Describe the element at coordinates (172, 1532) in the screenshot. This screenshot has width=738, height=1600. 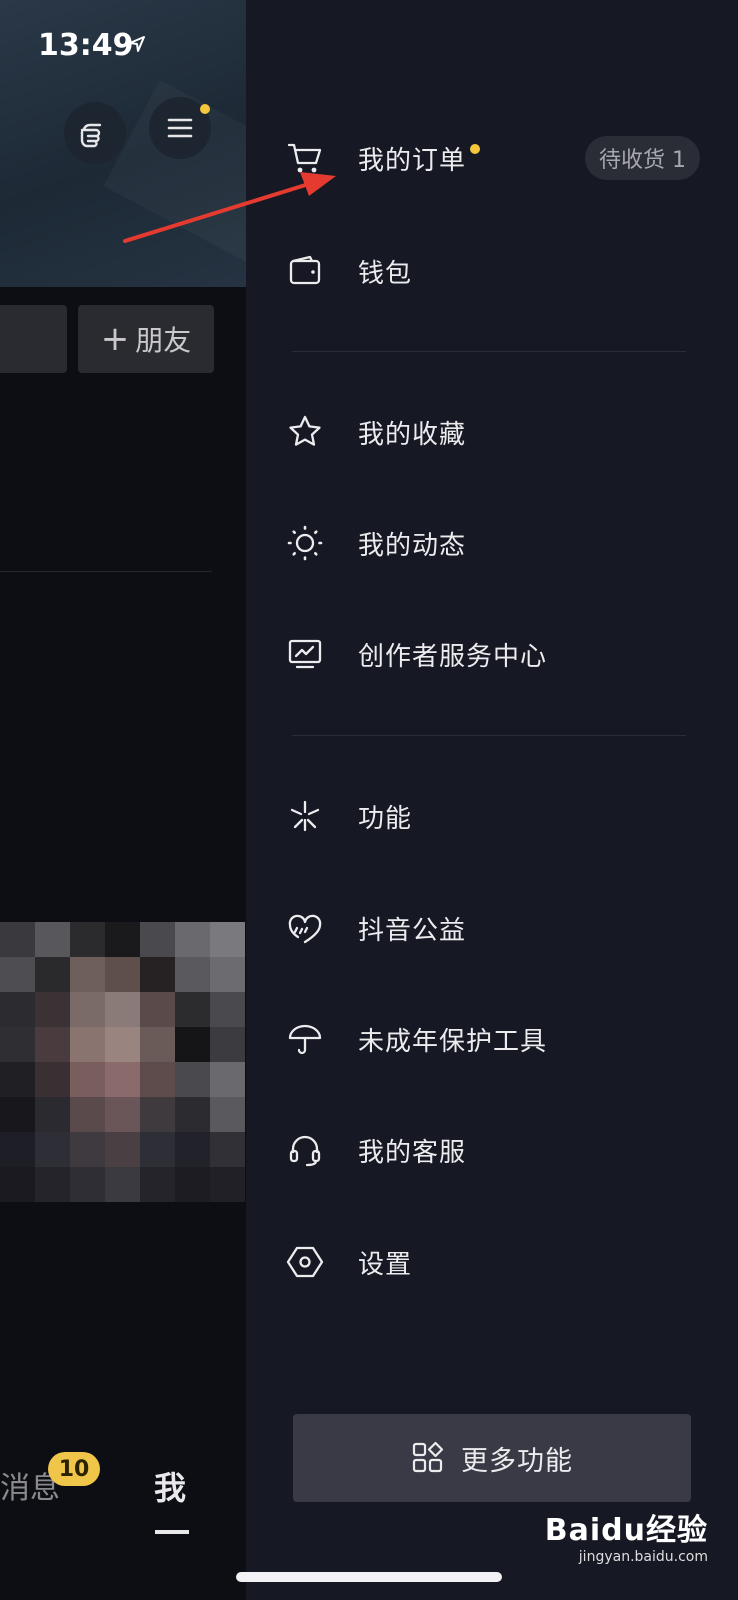
I see `tab-me-underline` at that location.